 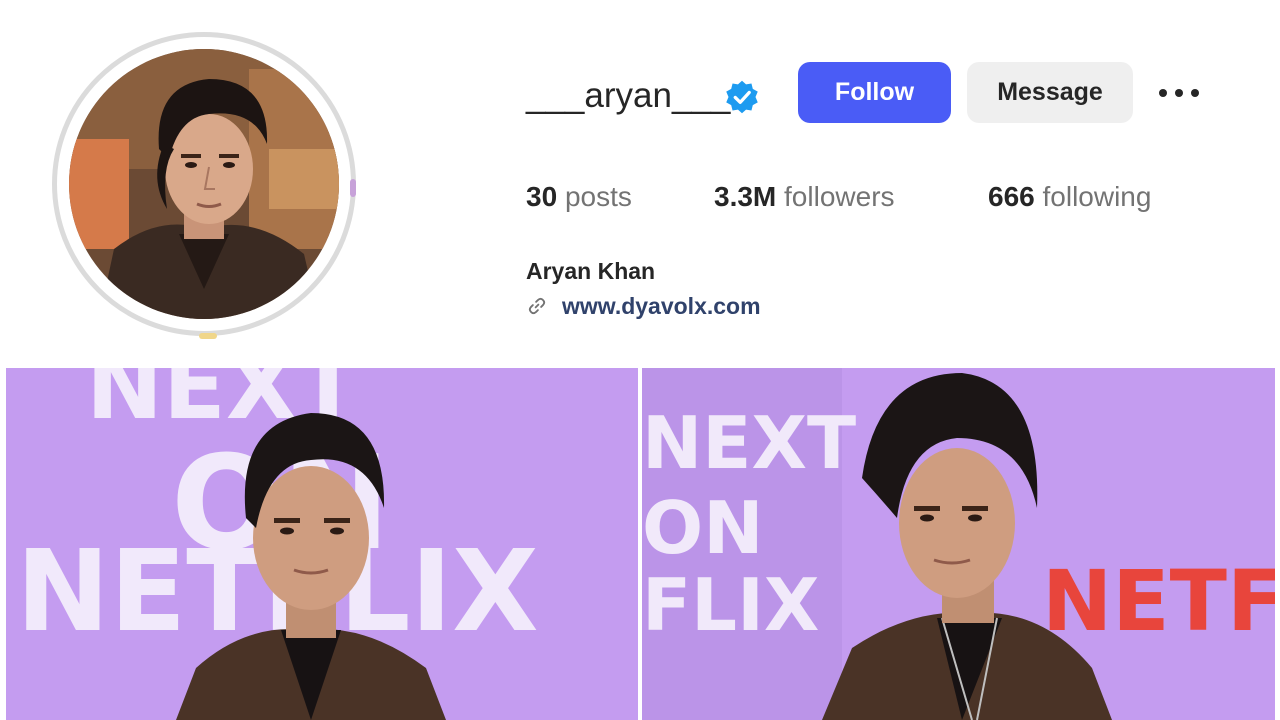 What do you see at coordinates (749, 443) in the screenshot?
I see `backdrop-text: NEXT` at bounding box center [749, 443].